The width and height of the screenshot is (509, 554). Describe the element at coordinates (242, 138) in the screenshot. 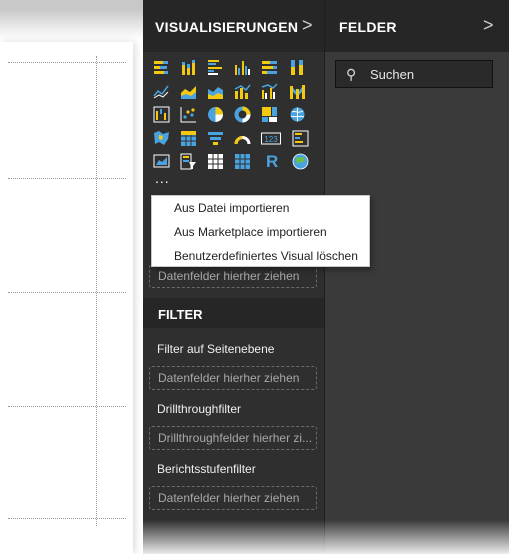

I see `gauge-icon` at that location.